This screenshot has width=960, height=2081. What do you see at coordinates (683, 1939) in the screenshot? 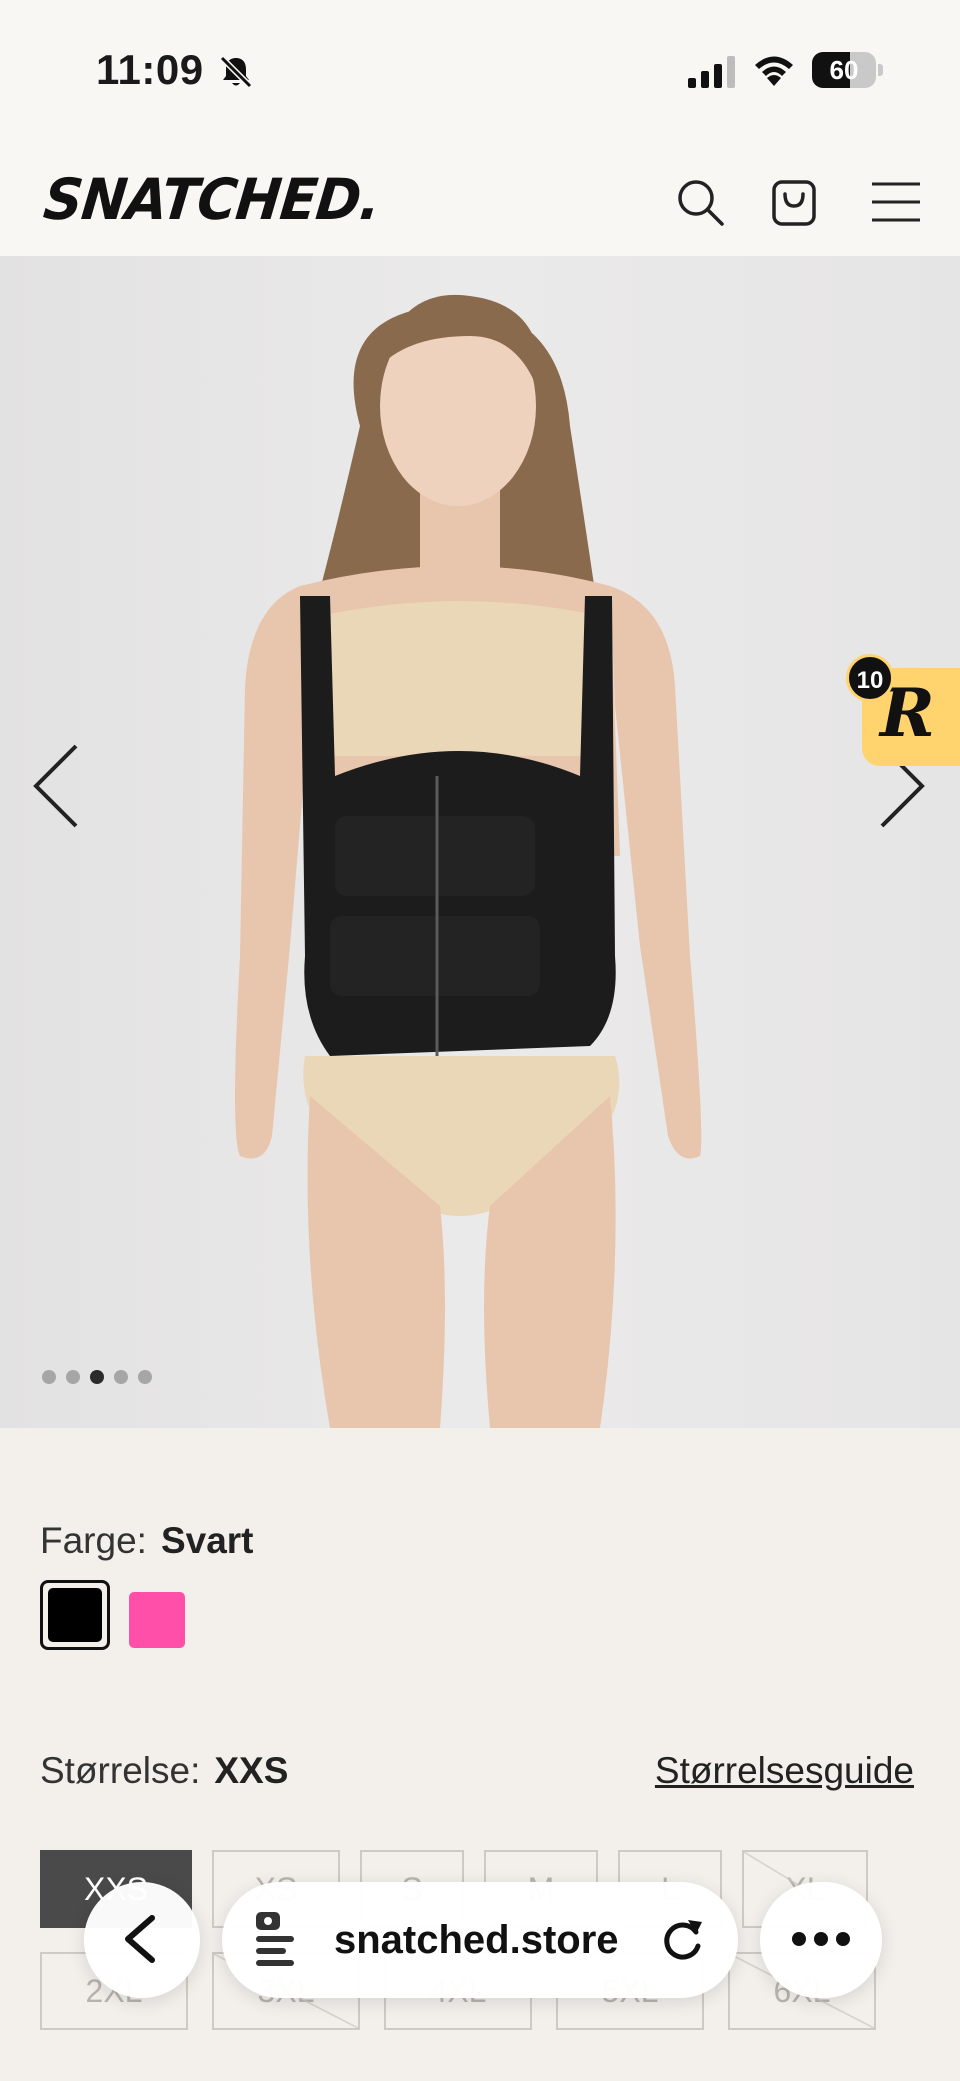
I see `reload-icon` at bounding box center [683, 1939].